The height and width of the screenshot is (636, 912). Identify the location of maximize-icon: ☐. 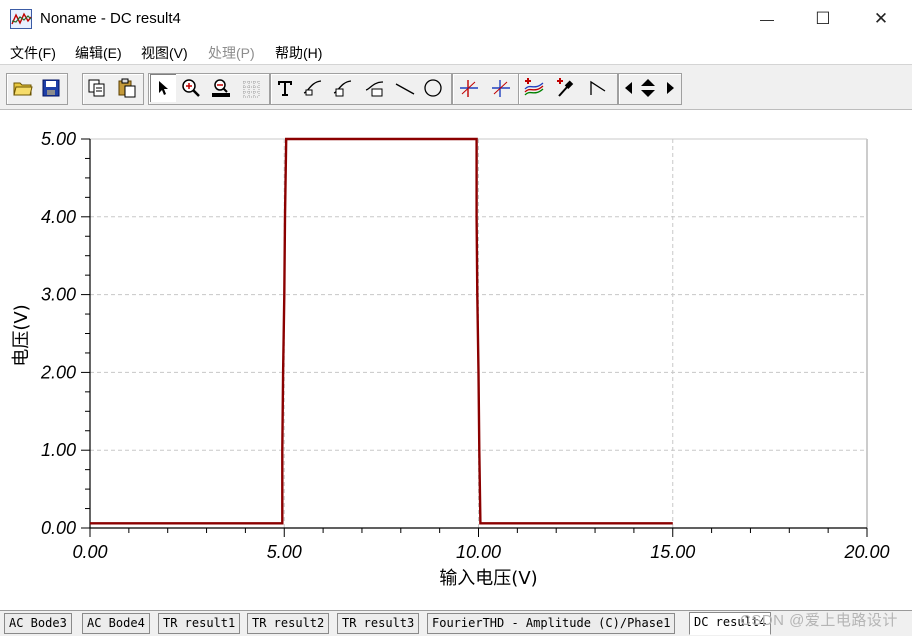
(823, 18).